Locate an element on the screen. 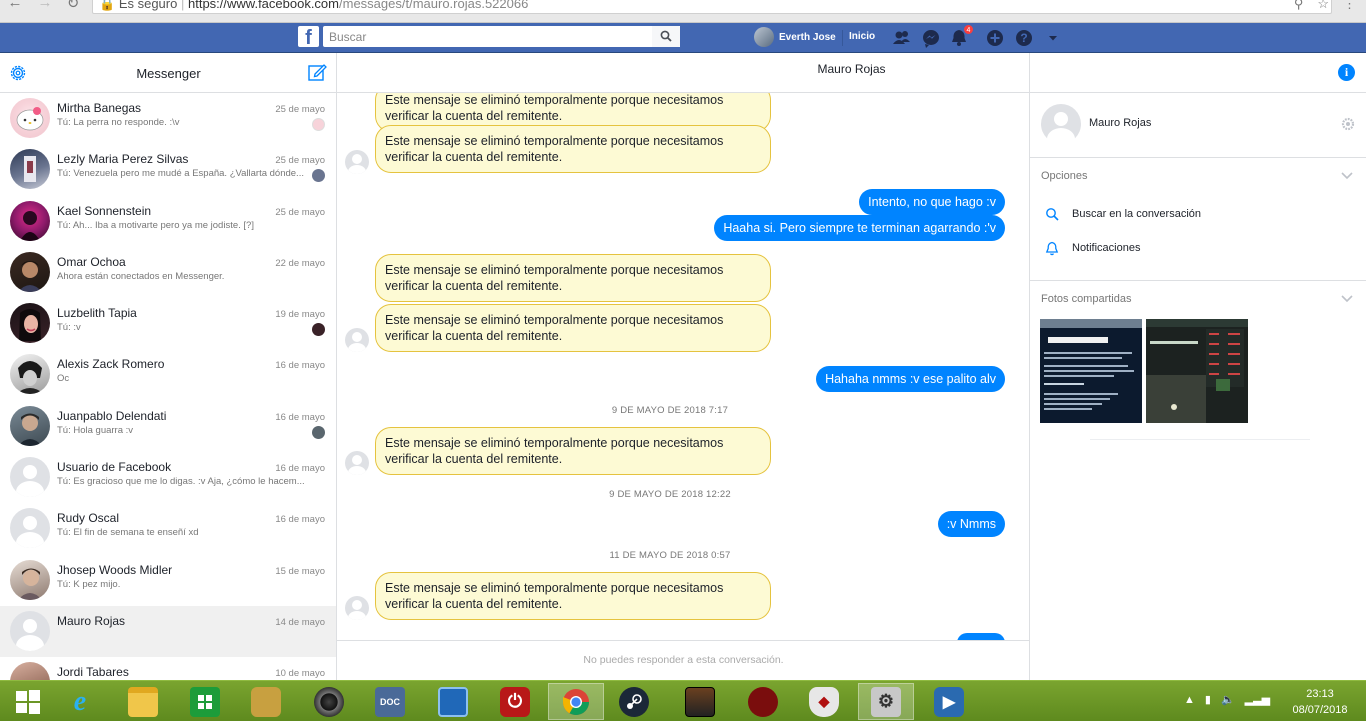 The height and width of the screenshot is (721, 1366). search-icon is located at coordinates (1052, 214).